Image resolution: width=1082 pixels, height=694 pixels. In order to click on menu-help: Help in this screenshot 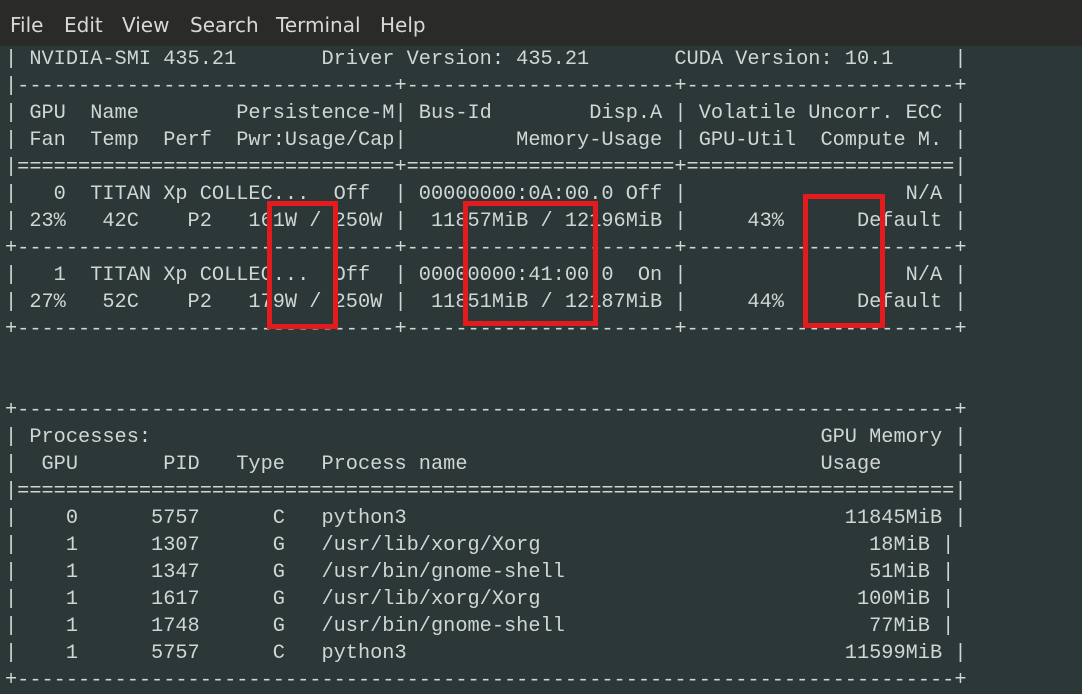, I will do `click(403, 25)`.